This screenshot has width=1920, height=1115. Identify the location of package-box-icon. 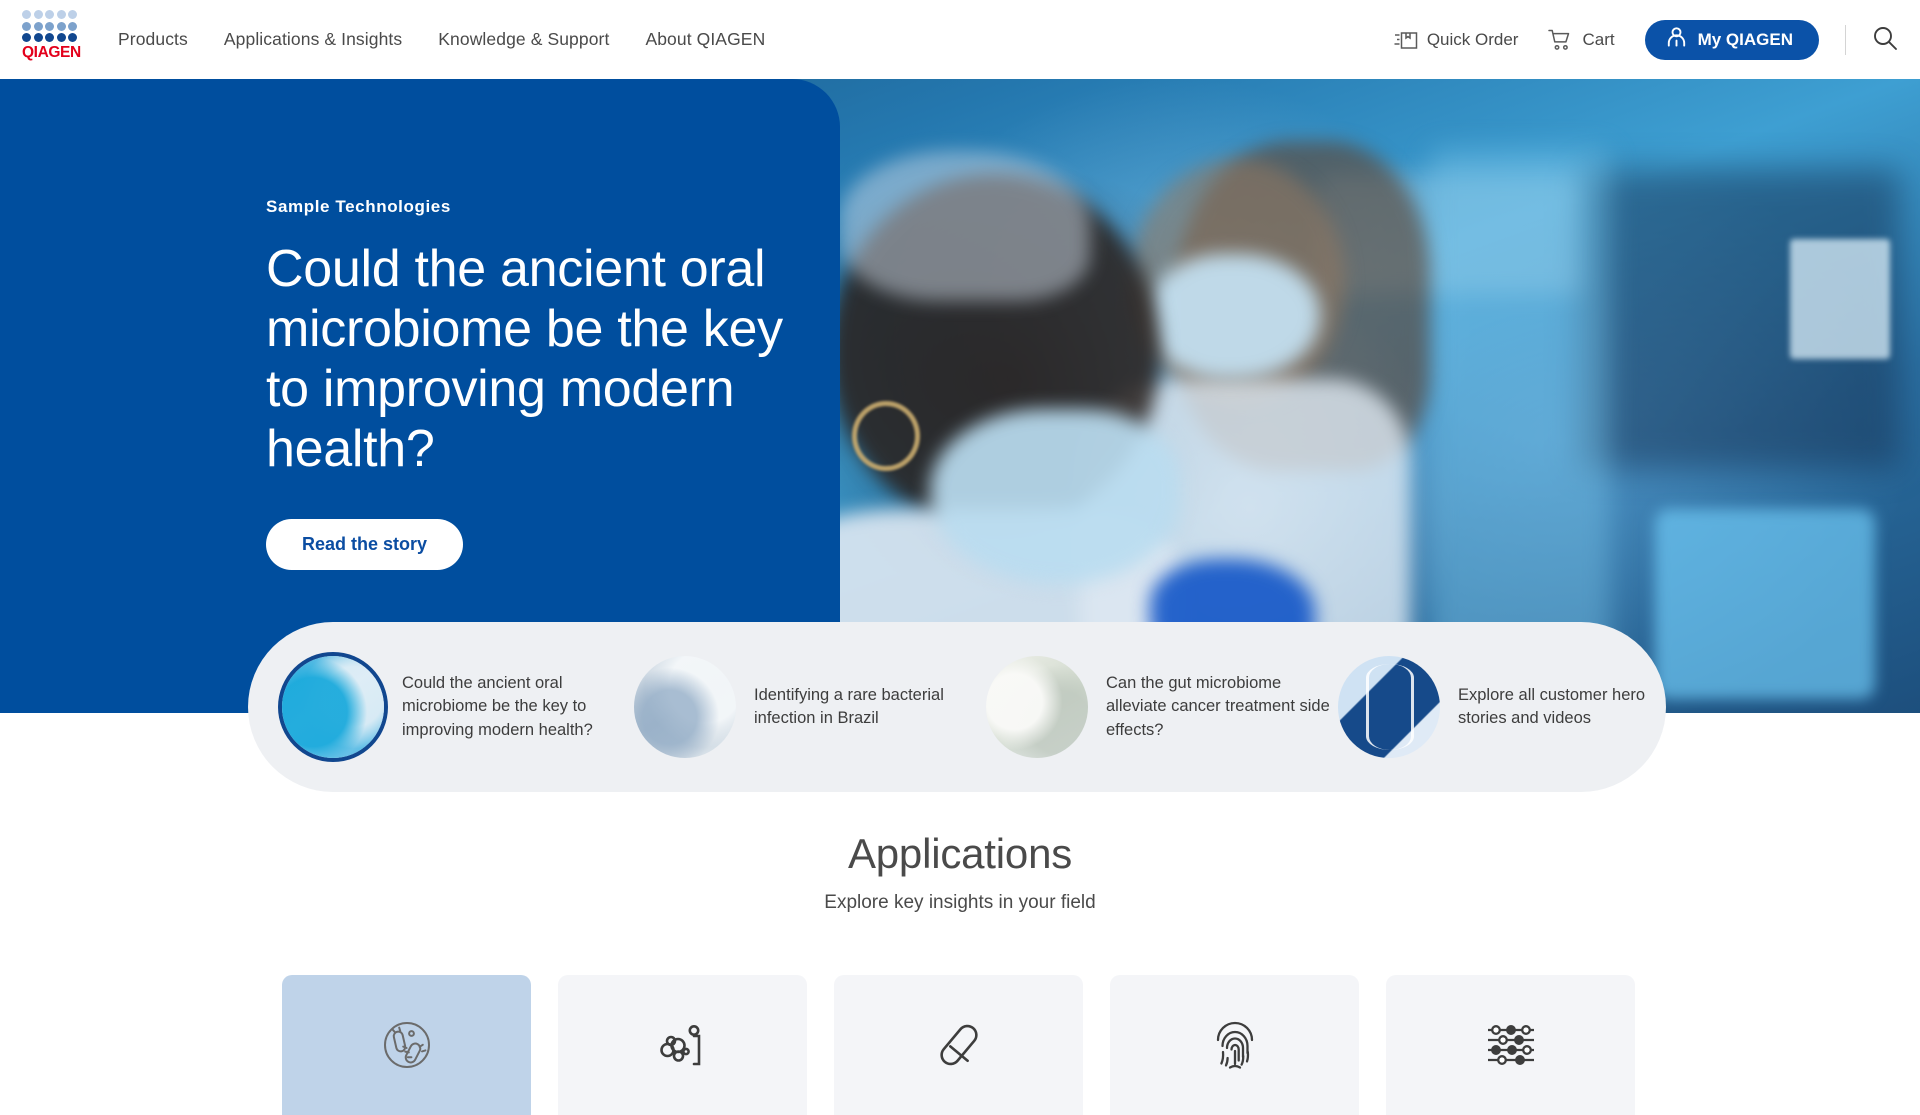
(1406, 40).